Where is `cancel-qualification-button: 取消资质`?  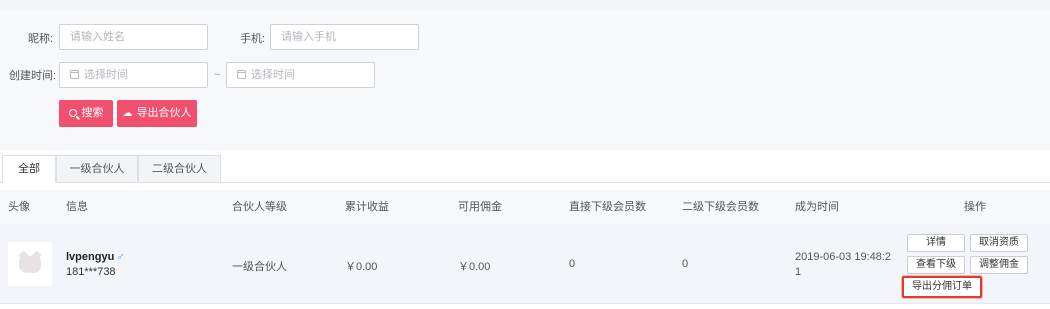
cancel-qualification-button: 取消资质 is located at coordinates (999, 243).